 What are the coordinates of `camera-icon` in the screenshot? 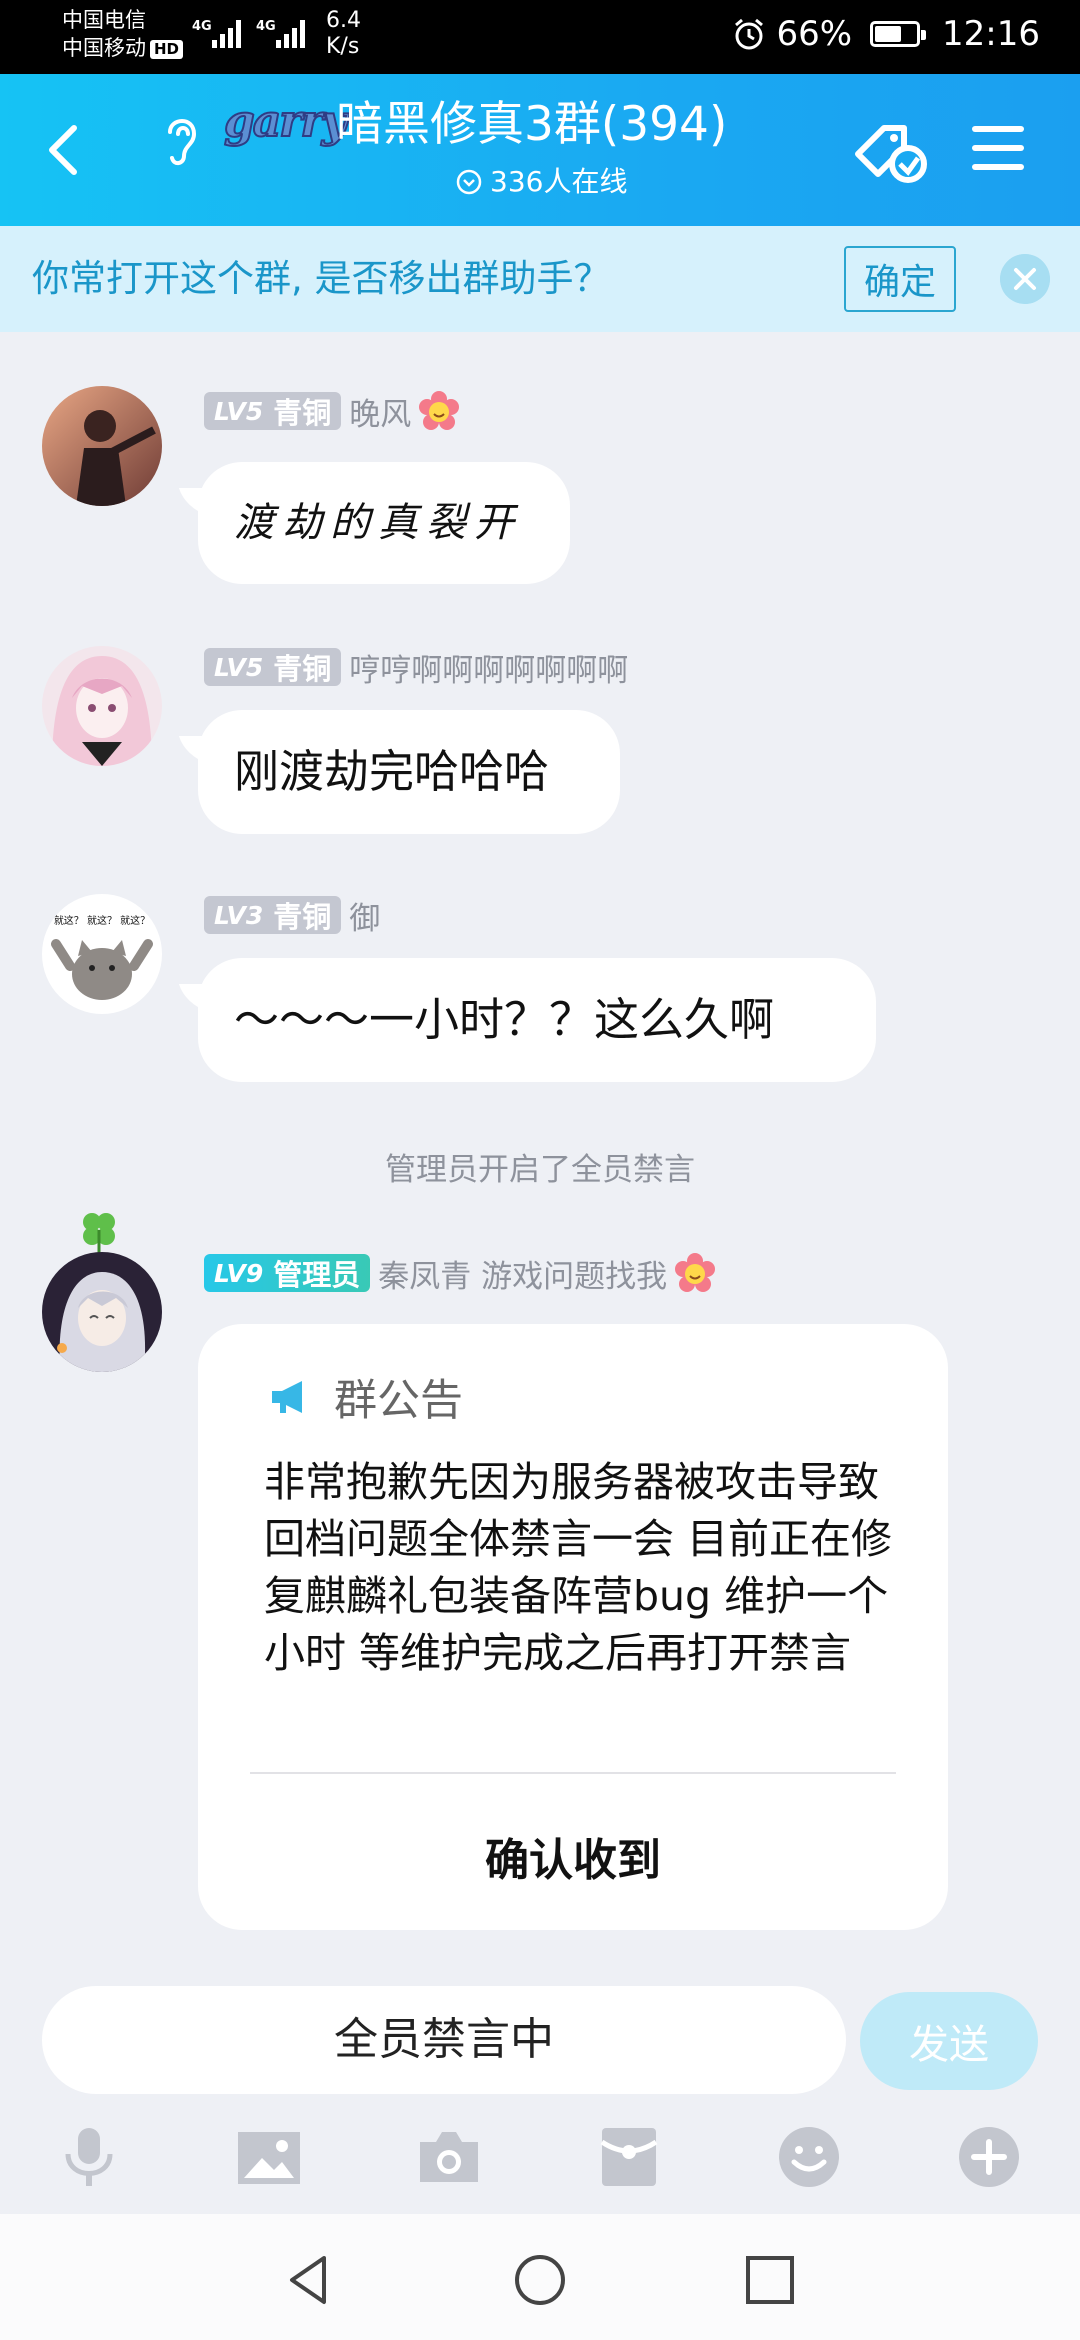 It's located at (449, 2157).